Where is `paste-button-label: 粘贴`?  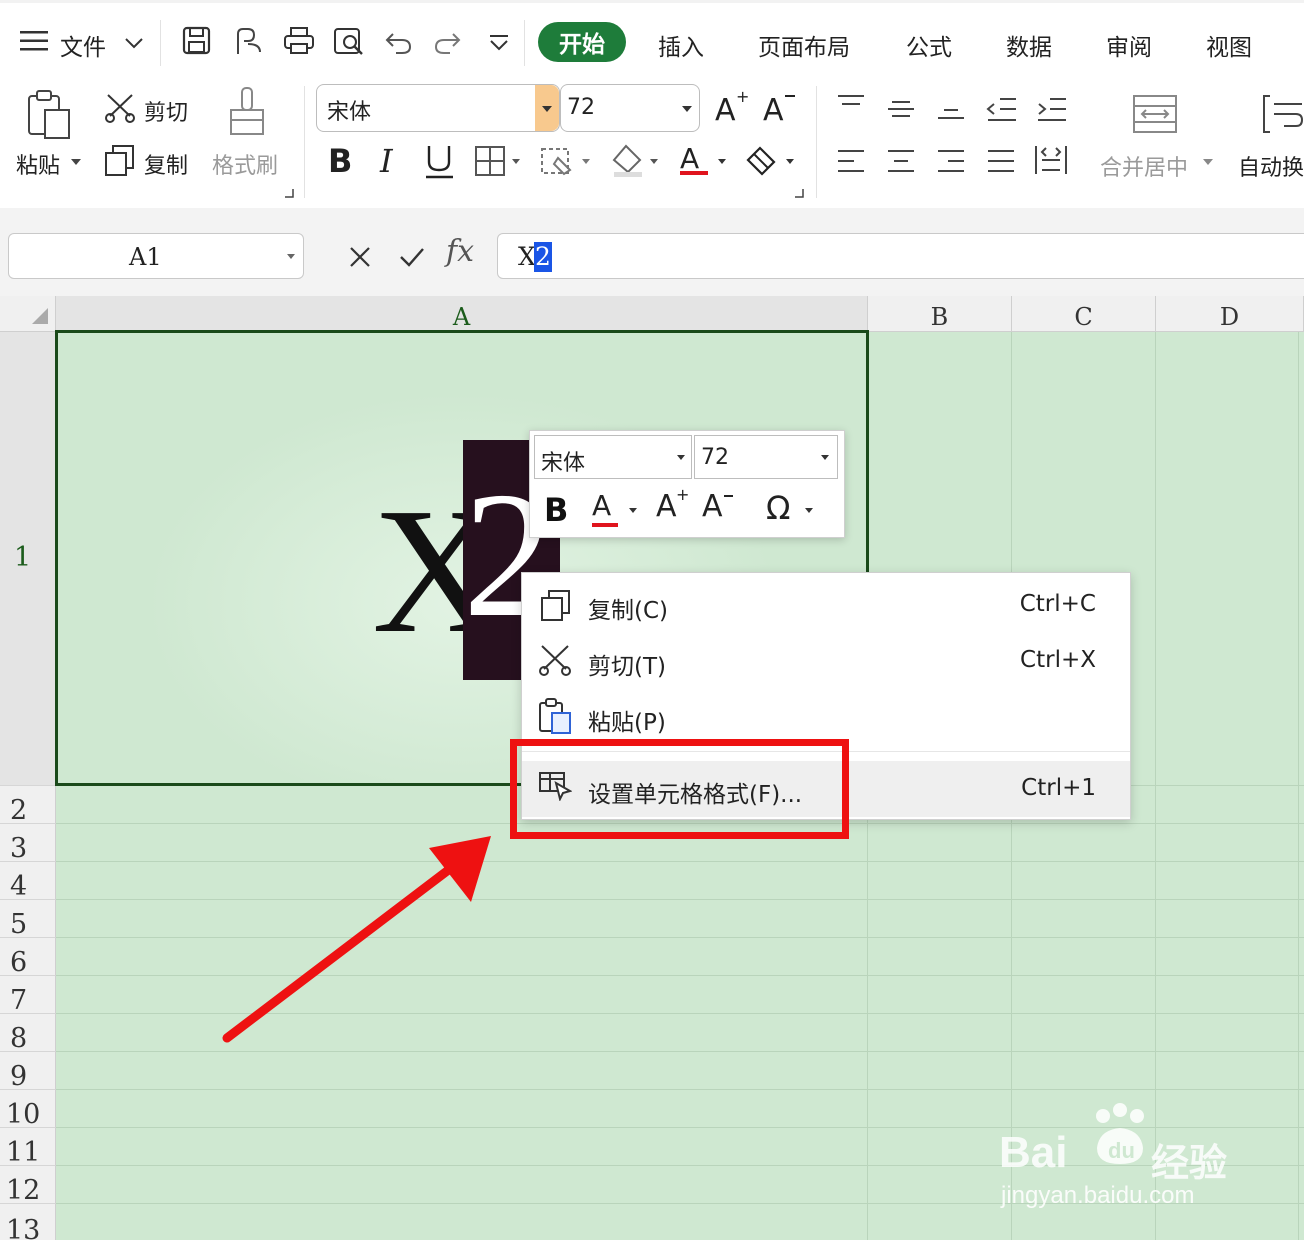
paste-button-label: 粘贴 is located at coordinates (38, 164).